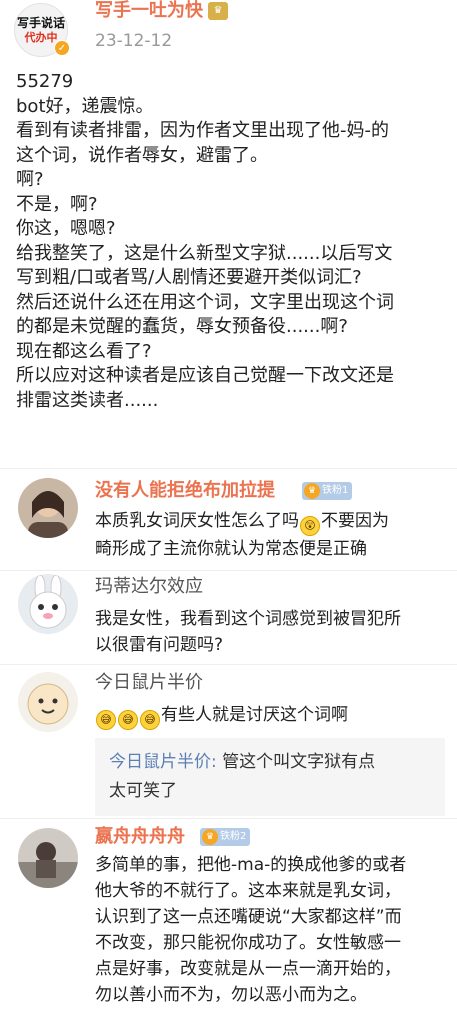  I want to click on comment-line: 畸形成了主流你就认为常态便是正确, so click(231, 549).